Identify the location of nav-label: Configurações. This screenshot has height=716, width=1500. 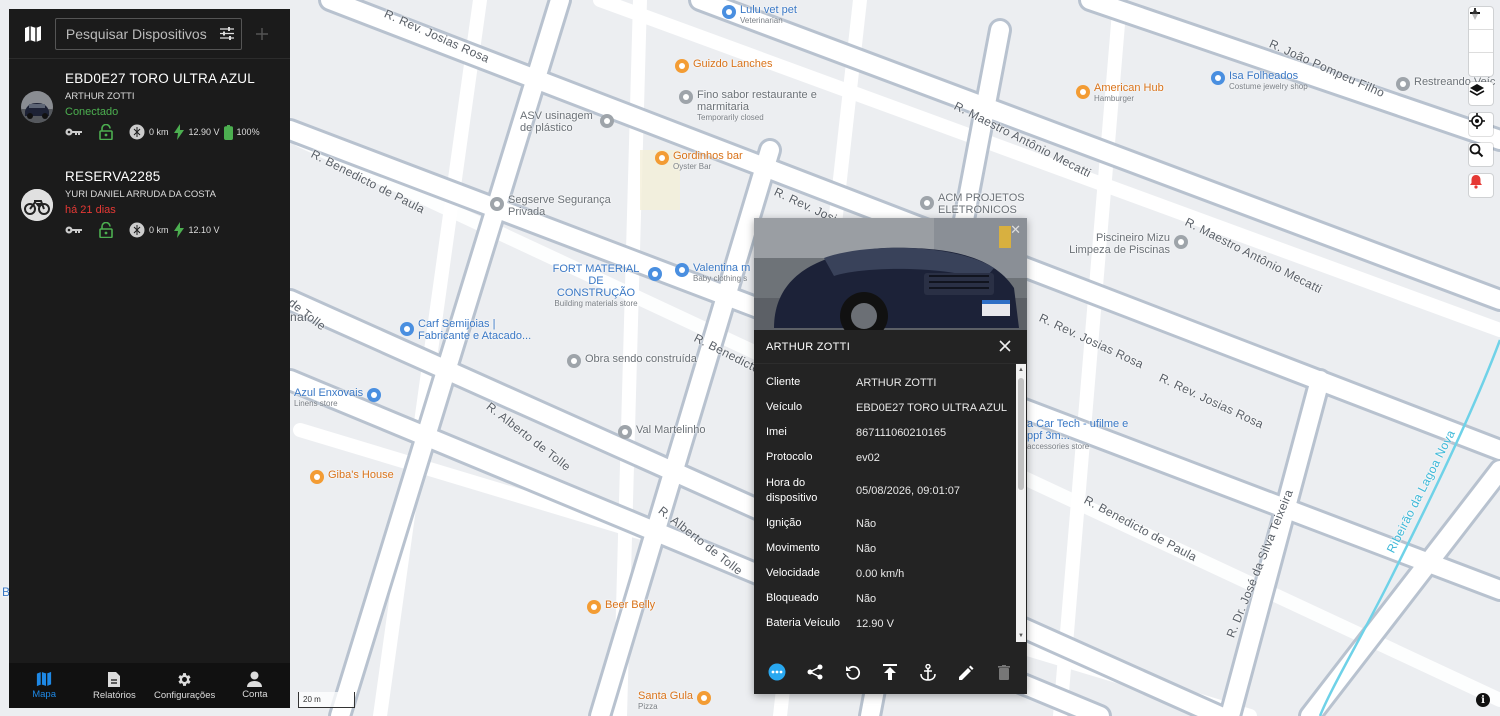
(184, 695).